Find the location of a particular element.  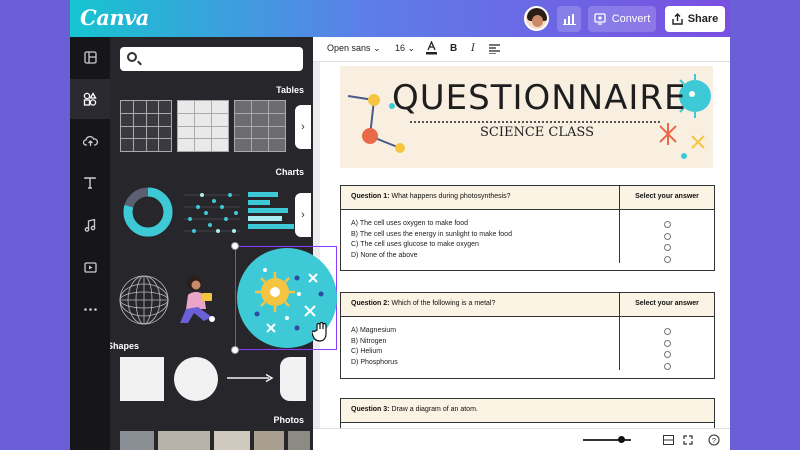

rail-video is located at coordinates (90, 267).